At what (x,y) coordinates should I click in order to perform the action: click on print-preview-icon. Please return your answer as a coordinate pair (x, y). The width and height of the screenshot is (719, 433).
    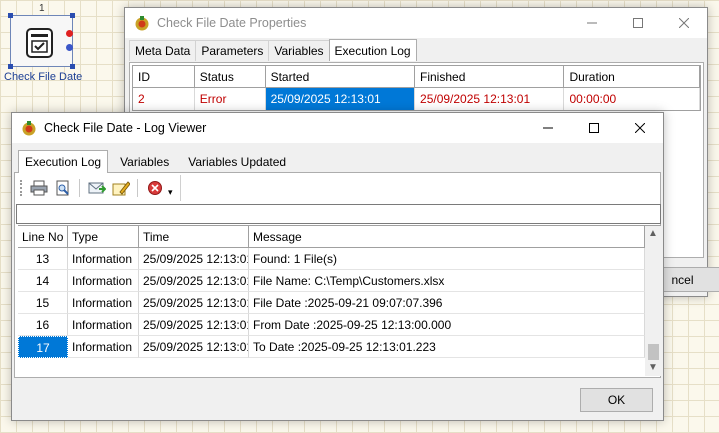
    Looking at the image, I should click on (62, 188).